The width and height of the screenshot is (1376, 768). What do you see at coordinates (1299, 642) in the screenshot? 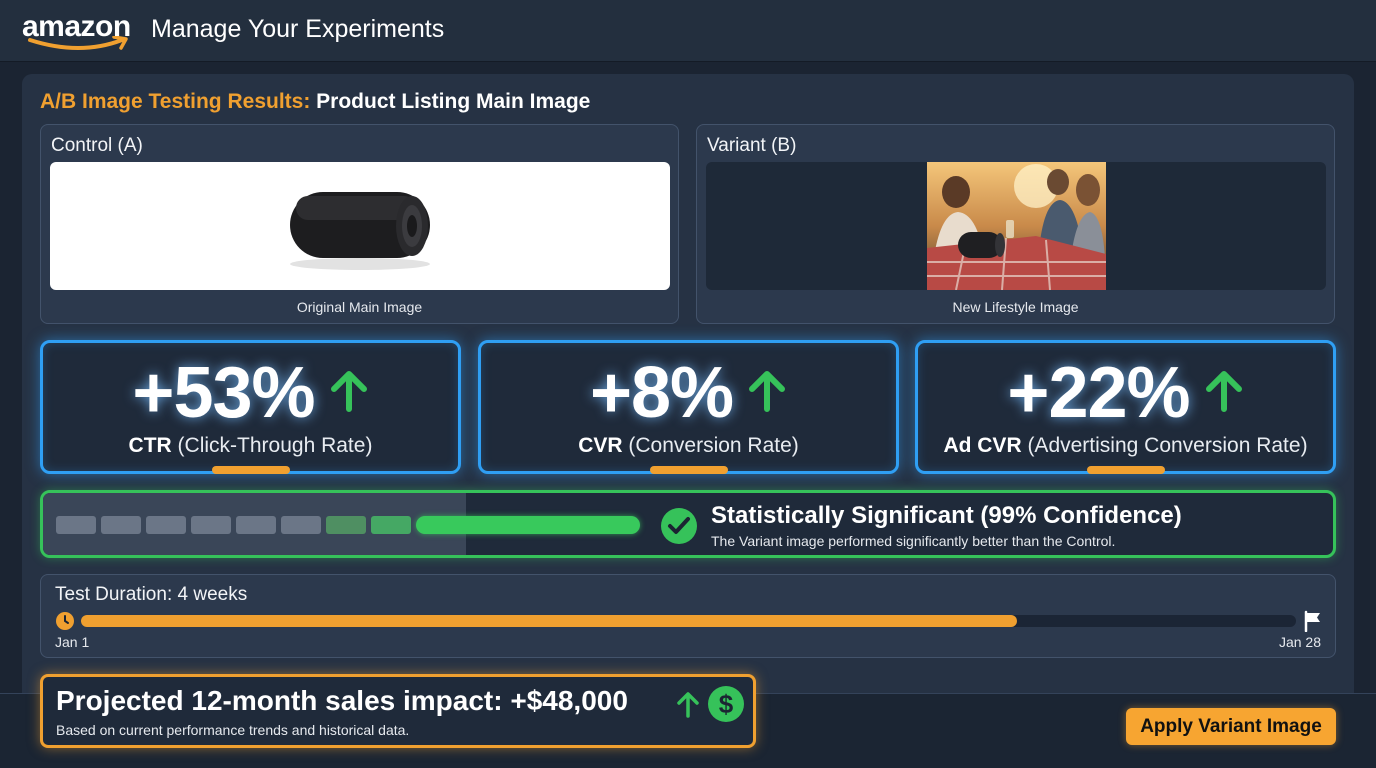
I see `duration-end-label: Jan 28` at bounding box center [1299, 642].